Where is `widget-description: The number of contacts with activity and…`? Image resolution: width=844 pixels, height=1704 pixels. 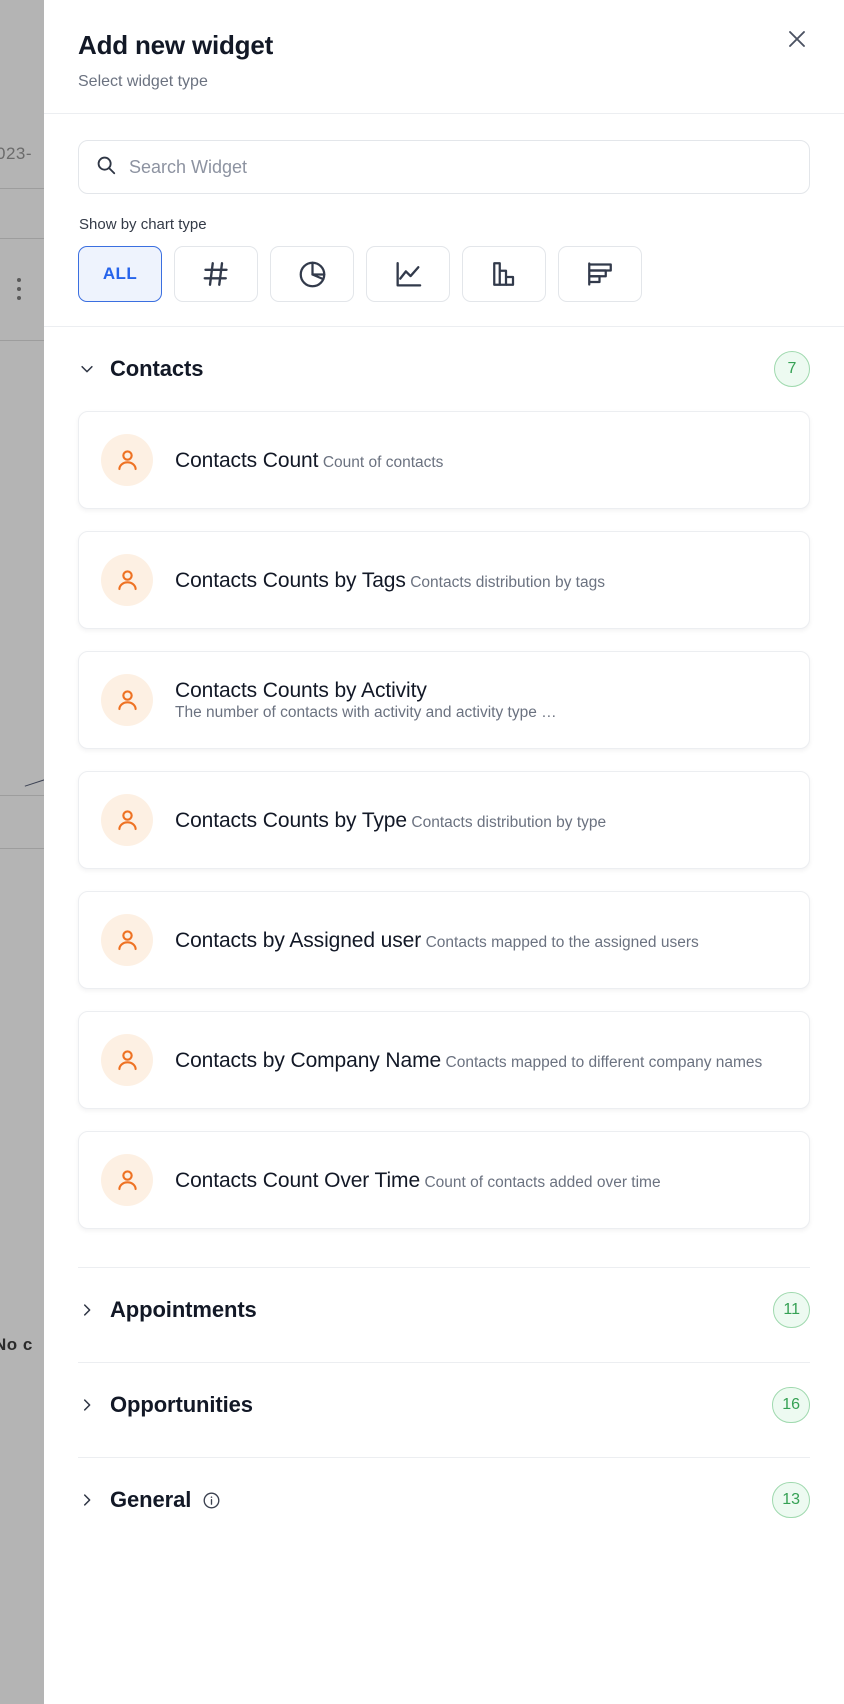 widget-description: The number of contacts with activity and… is located at coordinates (366, 713).